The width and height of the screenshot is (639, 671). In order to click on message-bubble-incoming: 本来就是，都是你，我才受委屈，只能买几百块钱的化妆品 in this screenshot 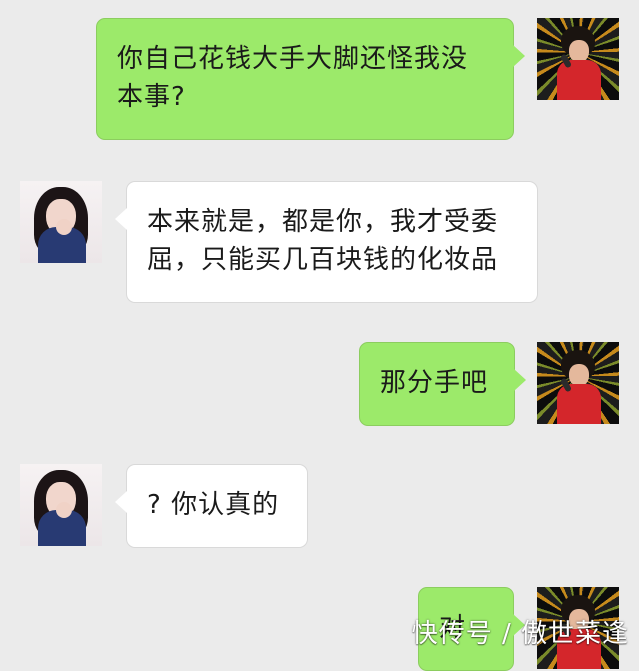, I will do `click(326, 242)`.